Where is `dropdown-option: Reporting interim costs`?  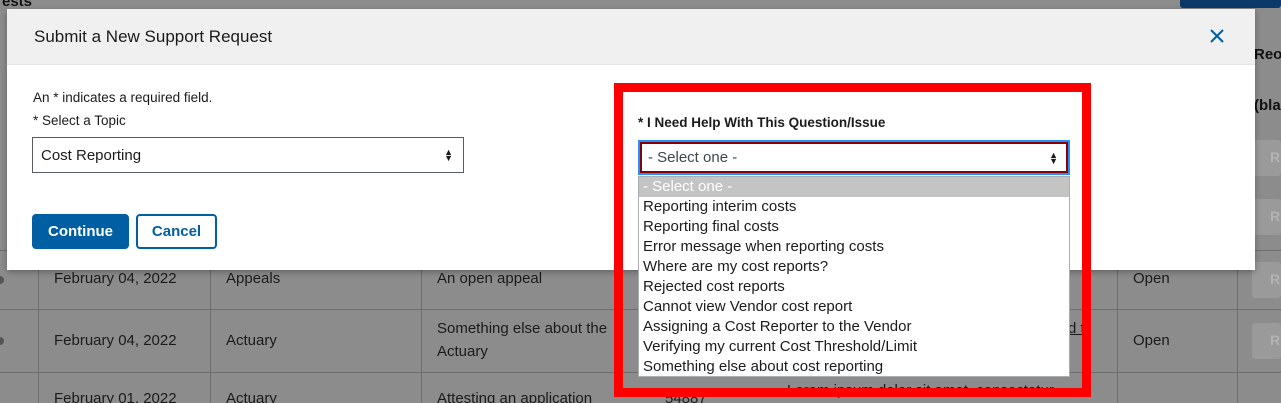 dropdown-option: Reporting interim costs is located at coordinates (854, 207).